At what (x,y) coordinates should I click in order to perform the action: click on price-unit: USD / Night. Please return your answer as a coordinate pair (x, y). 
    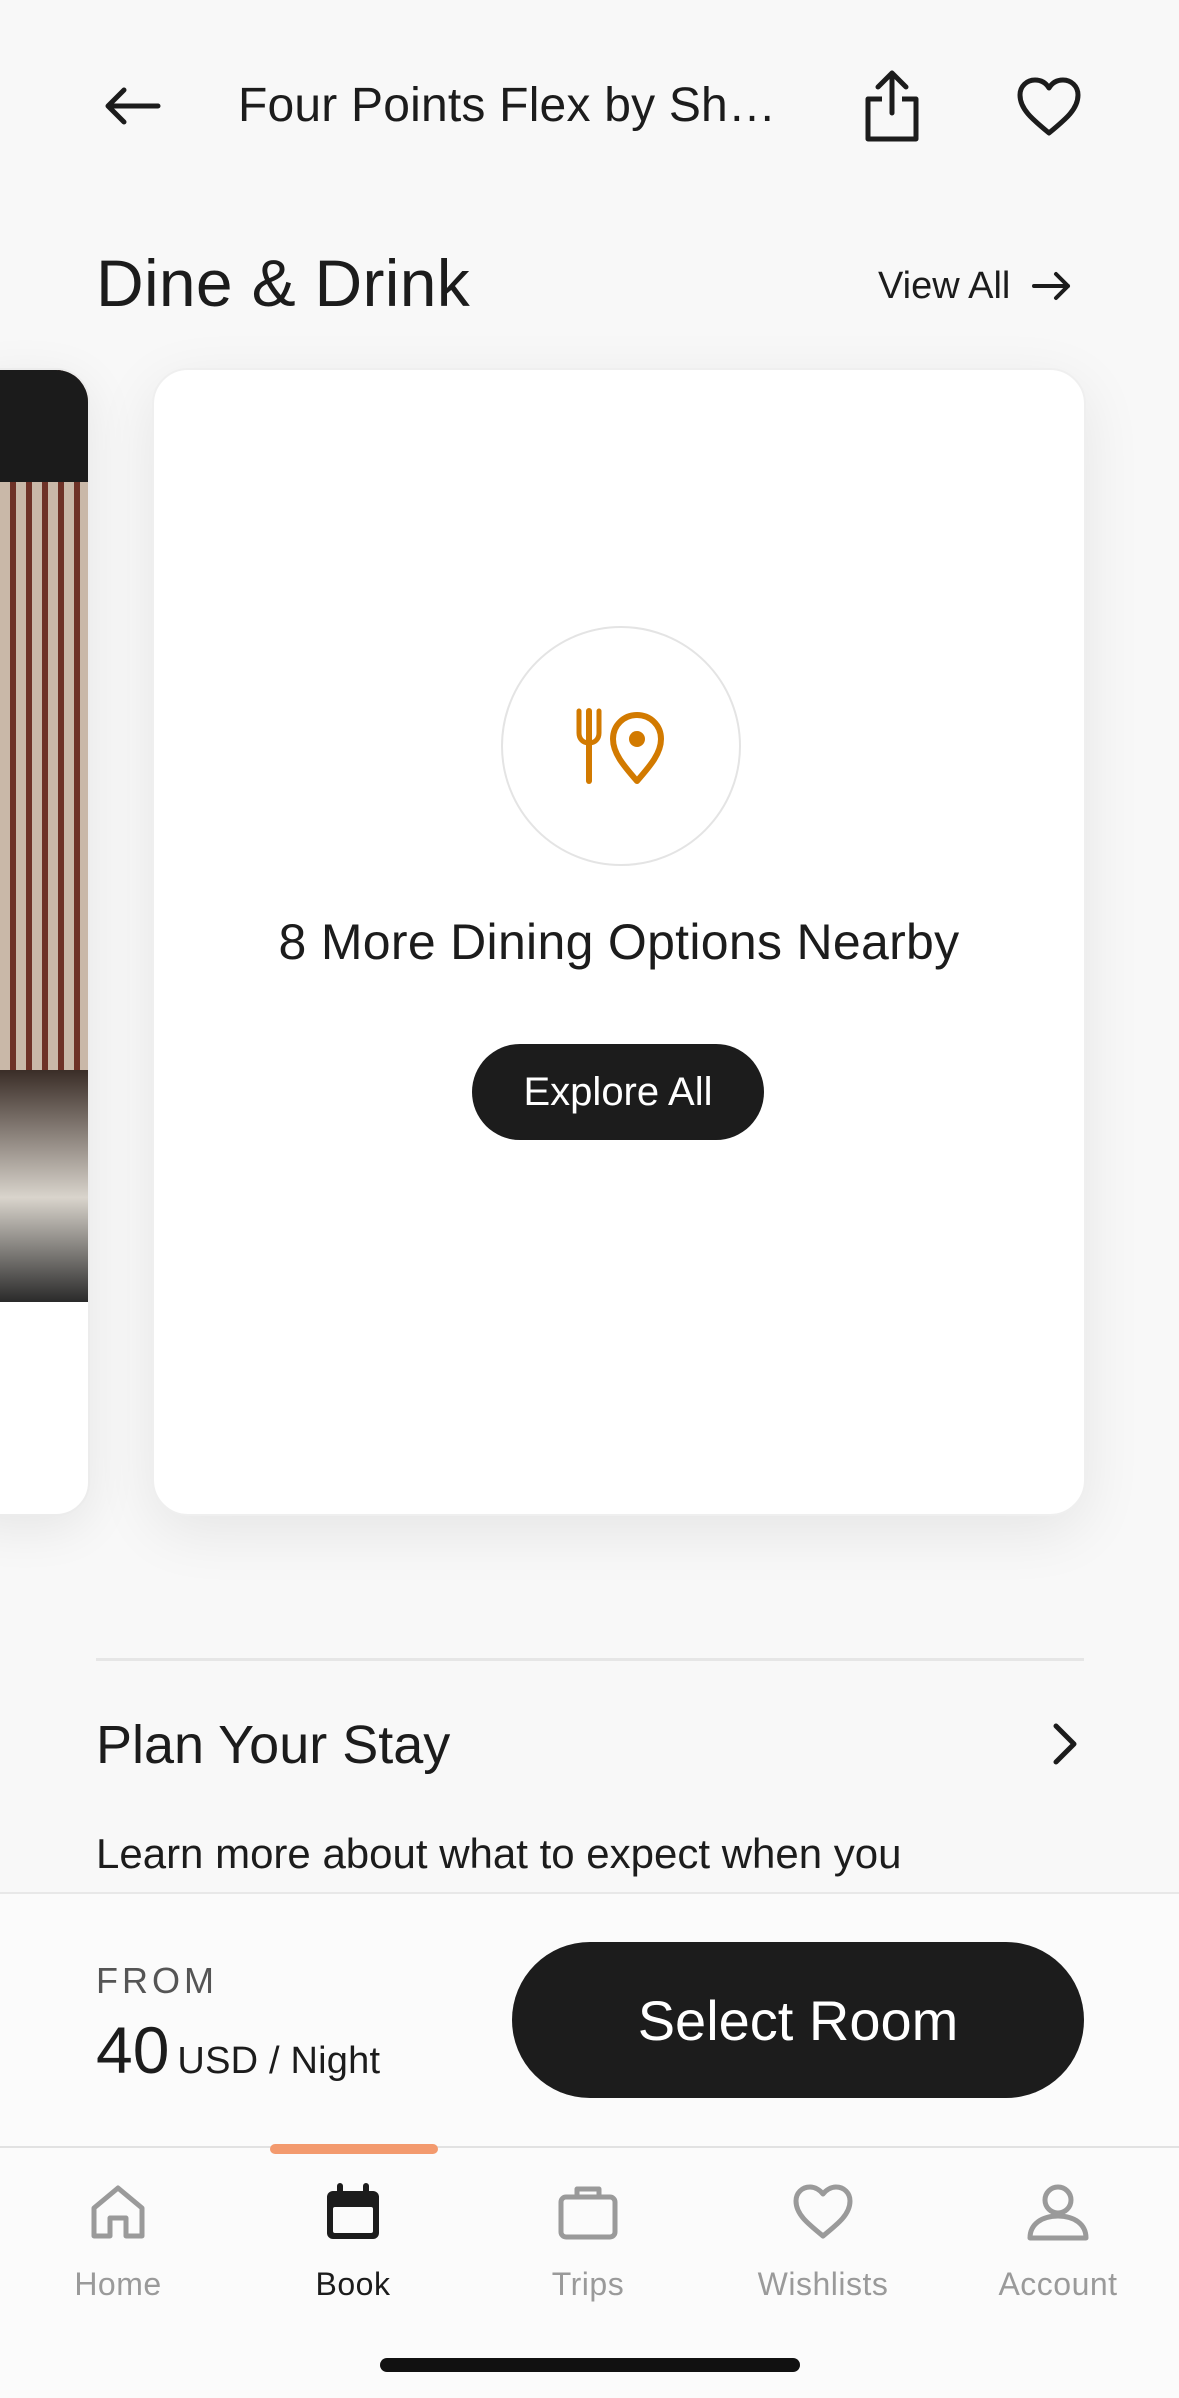
    Looking at the image, I should click on (279, 2061).